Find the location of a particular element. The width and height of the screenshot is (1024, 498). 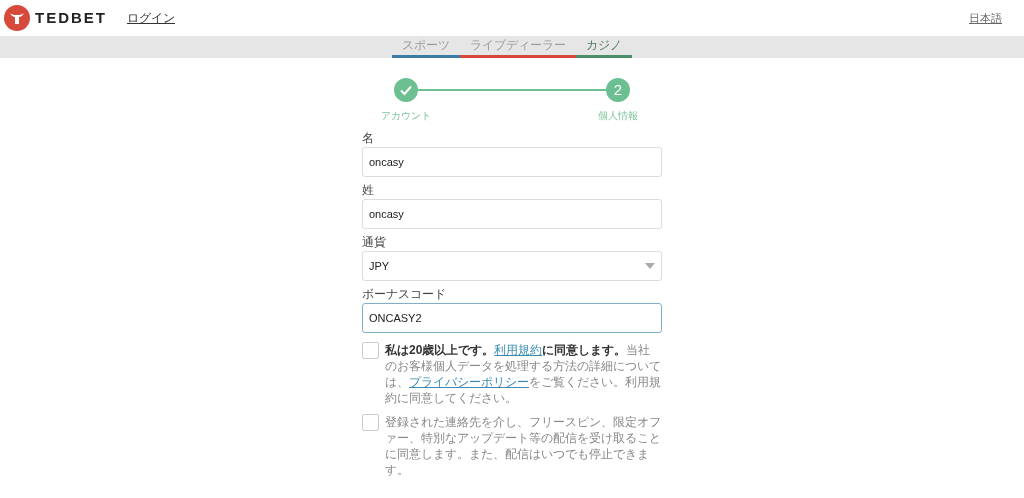

field-label: 名 is located at coordinates (368, 138).